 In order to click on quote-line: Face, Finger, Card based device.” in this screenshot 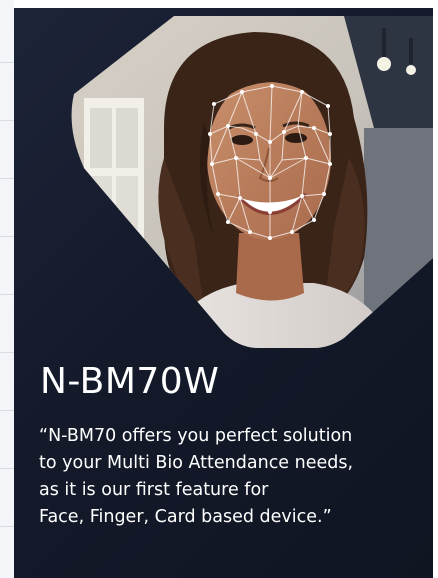, I will do `click(185, 517)`.